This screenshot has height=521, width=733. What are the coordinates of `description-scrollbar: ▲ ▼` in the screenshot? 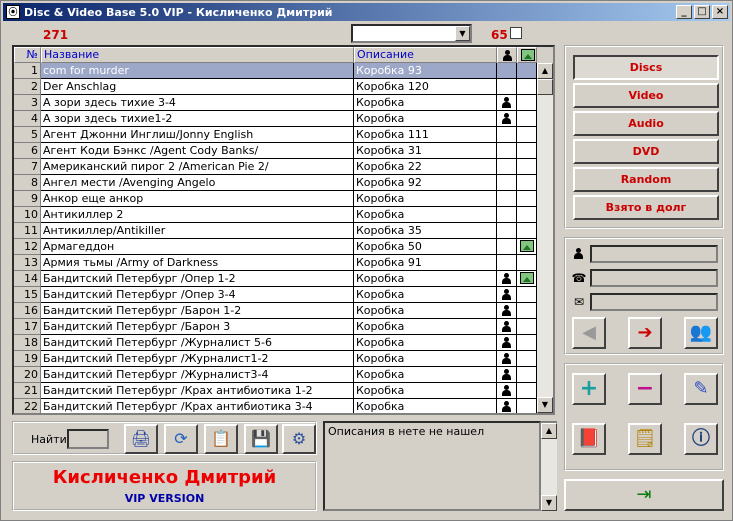 It's located at (549, 466).